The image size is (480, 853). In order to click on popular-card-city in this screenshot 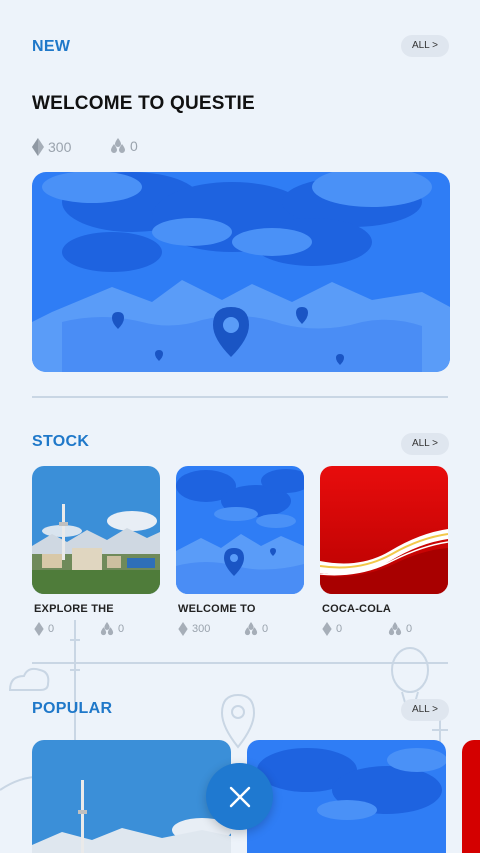, I will do `click(131, 796)`.